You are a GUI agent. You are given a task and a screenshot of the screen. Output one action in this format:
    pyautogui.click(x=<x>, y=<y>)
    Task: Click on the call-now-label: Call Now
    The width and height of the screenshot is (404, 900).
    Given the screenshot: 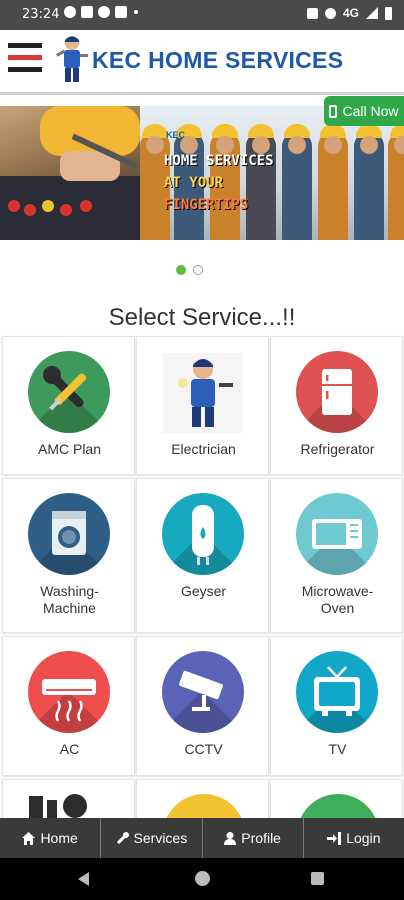 What is the action you would take?
    pyautogui.click(x=370, y=111)
    